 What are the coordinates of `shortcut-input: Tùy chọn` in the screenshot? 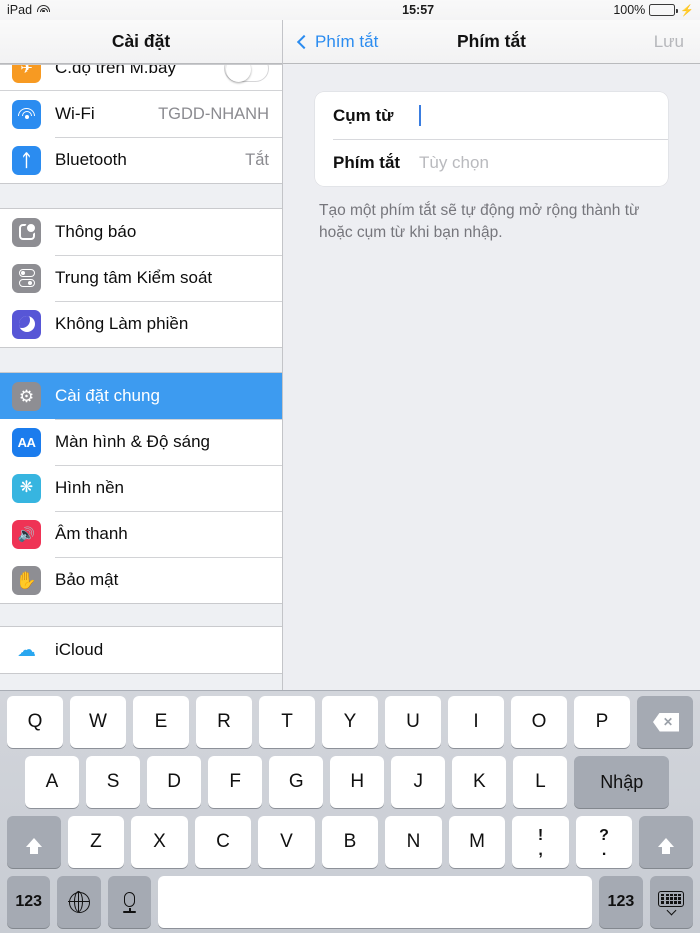 It's located at (543, 163).